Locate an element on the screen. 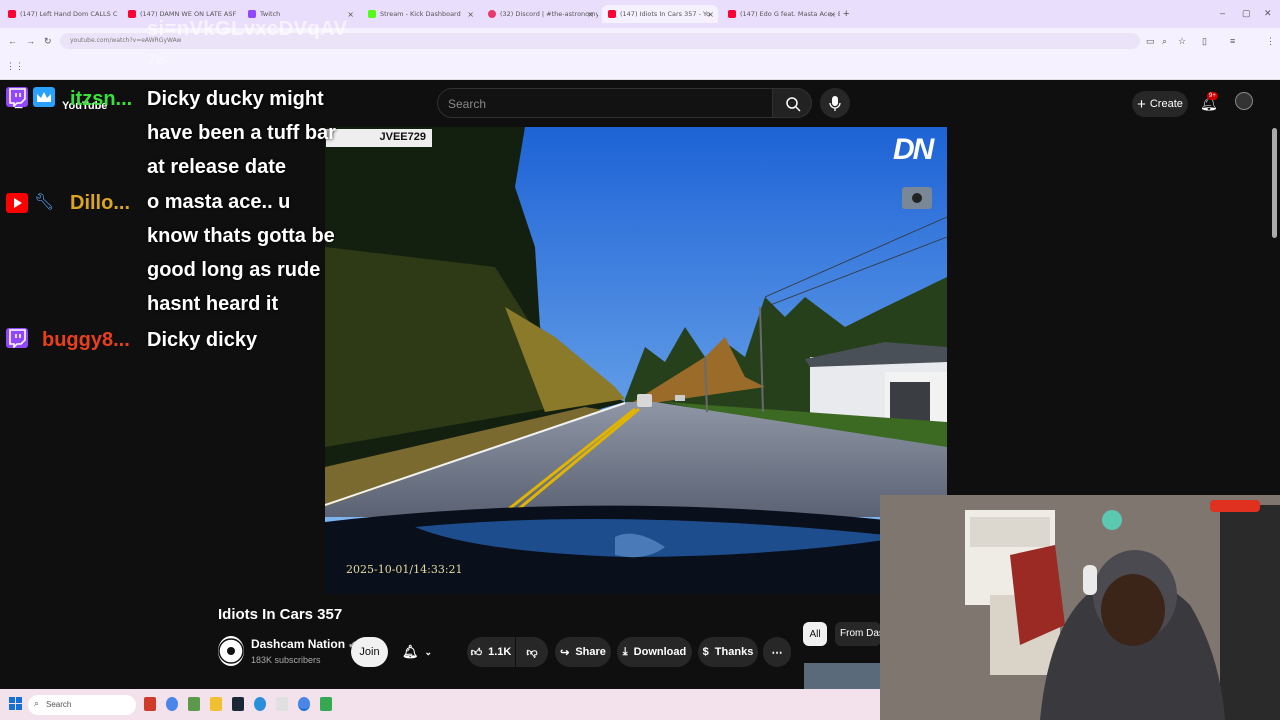  tab-title: Stream - Kick Dashboard is located at coordinates (420, 14).